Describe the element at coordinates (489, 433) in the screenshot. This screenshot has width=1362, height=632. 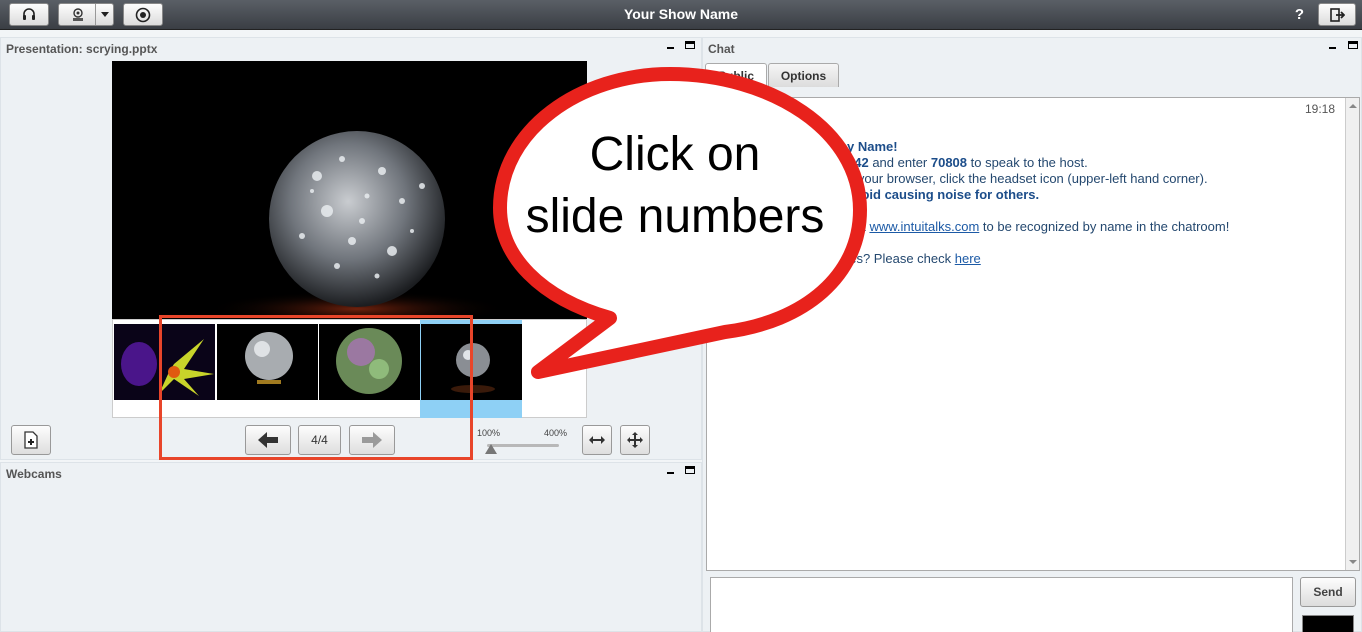
I see `zoom-min-label: 100%` at that location.